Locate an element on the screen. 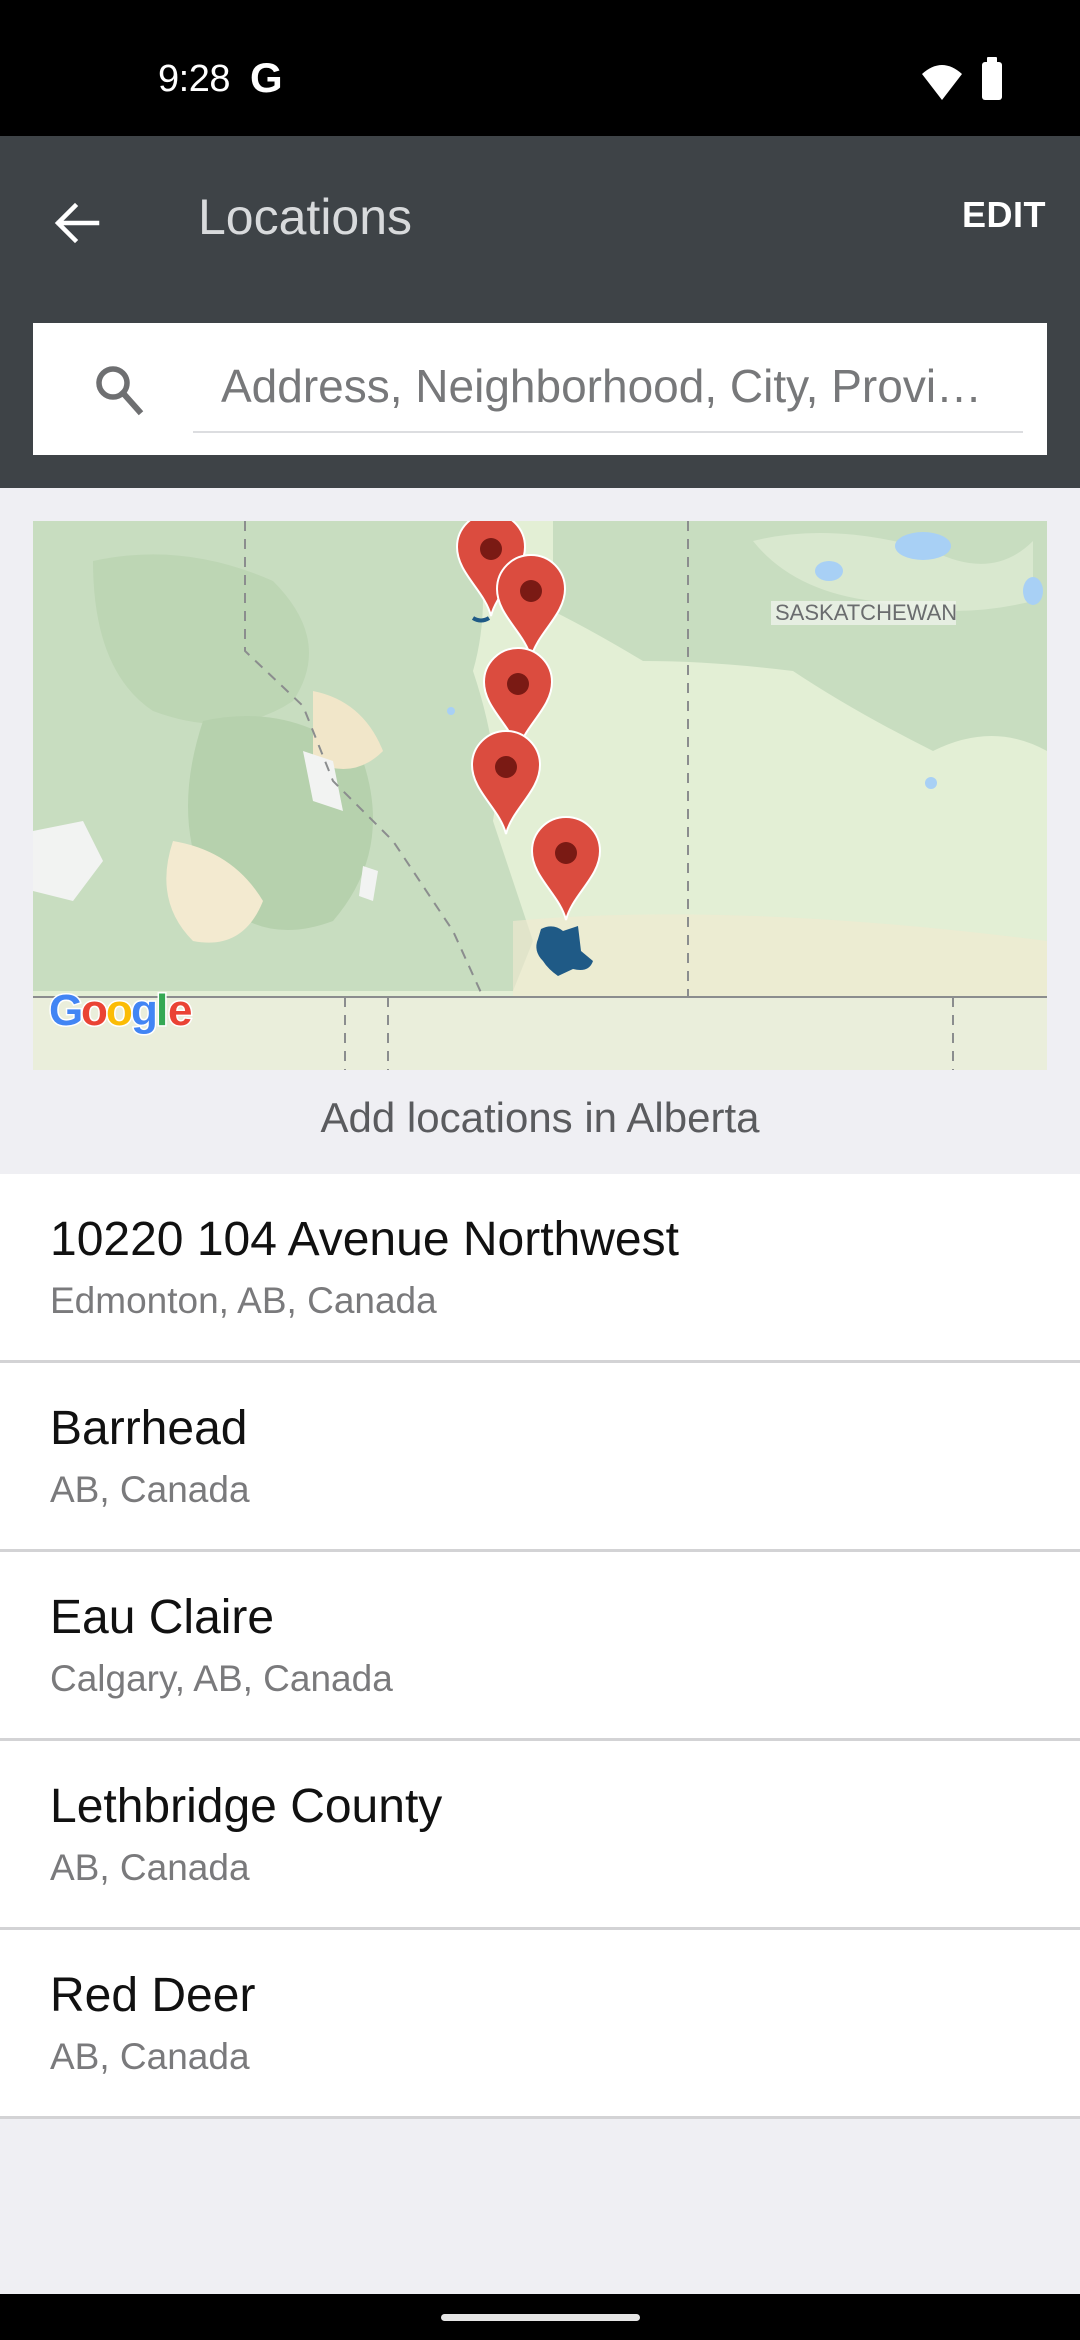  back-button is located at coordinates (77, 223).